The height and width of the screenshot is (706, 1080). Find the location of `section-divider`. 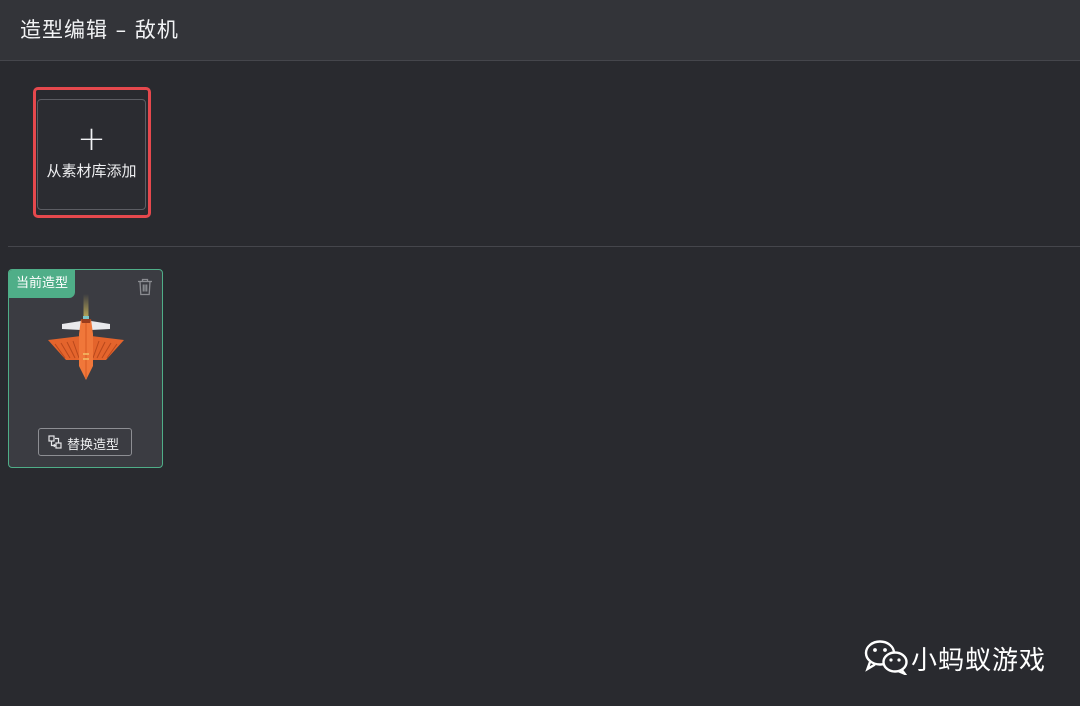

section-divider is located at coordinates (544, 246).